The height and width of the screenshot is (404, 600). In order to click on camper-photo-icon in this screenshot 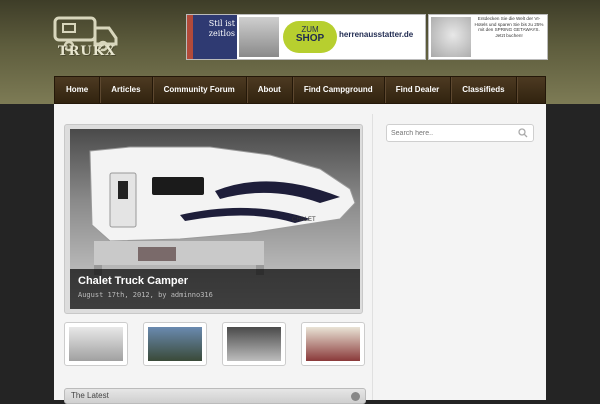, I will do `click(96, 344)`.